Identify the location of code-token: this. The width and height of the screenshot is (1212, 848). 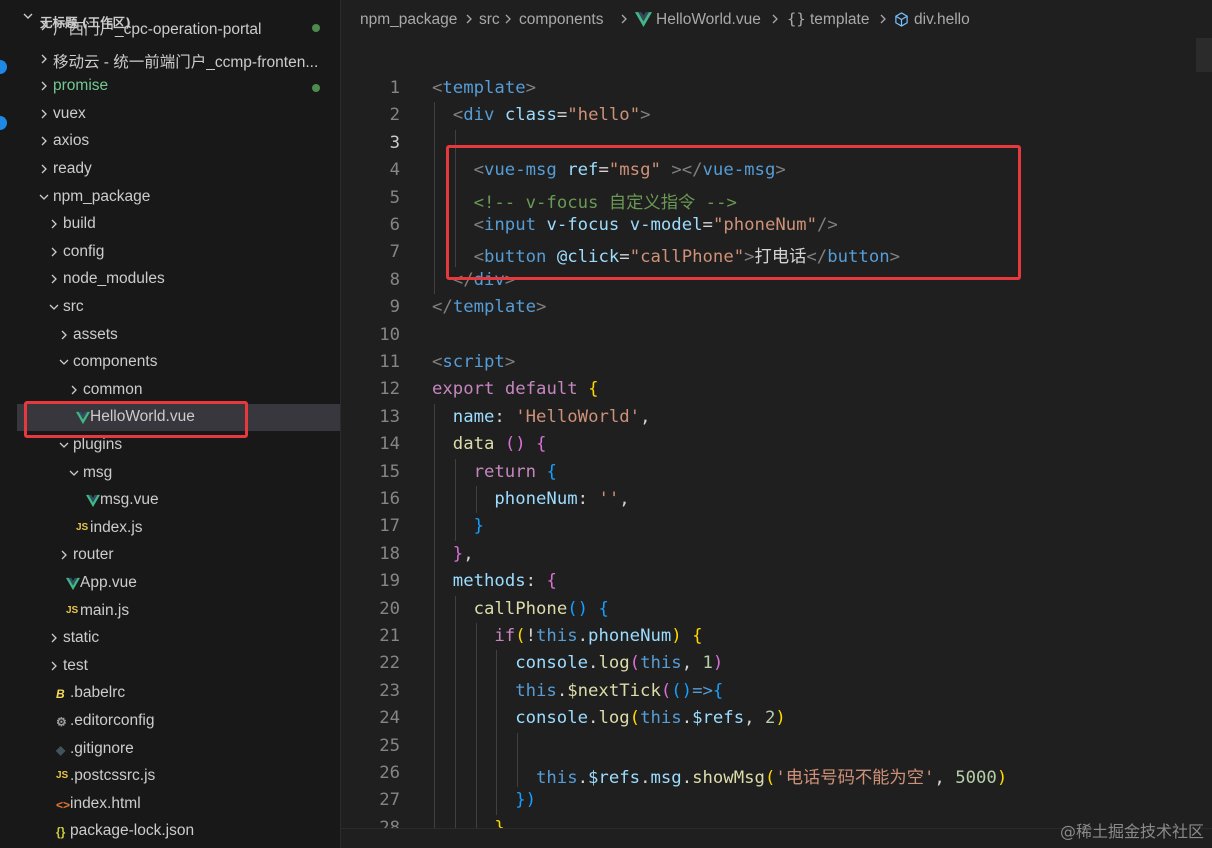
(661, 663).